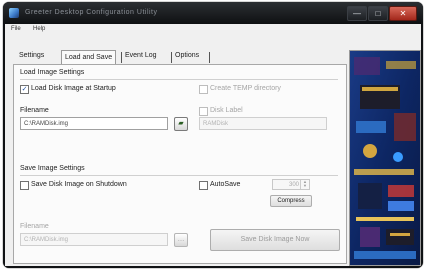  I want to click on load-on-startup-label: Load Disk Image at Startup, so click(73, 88).